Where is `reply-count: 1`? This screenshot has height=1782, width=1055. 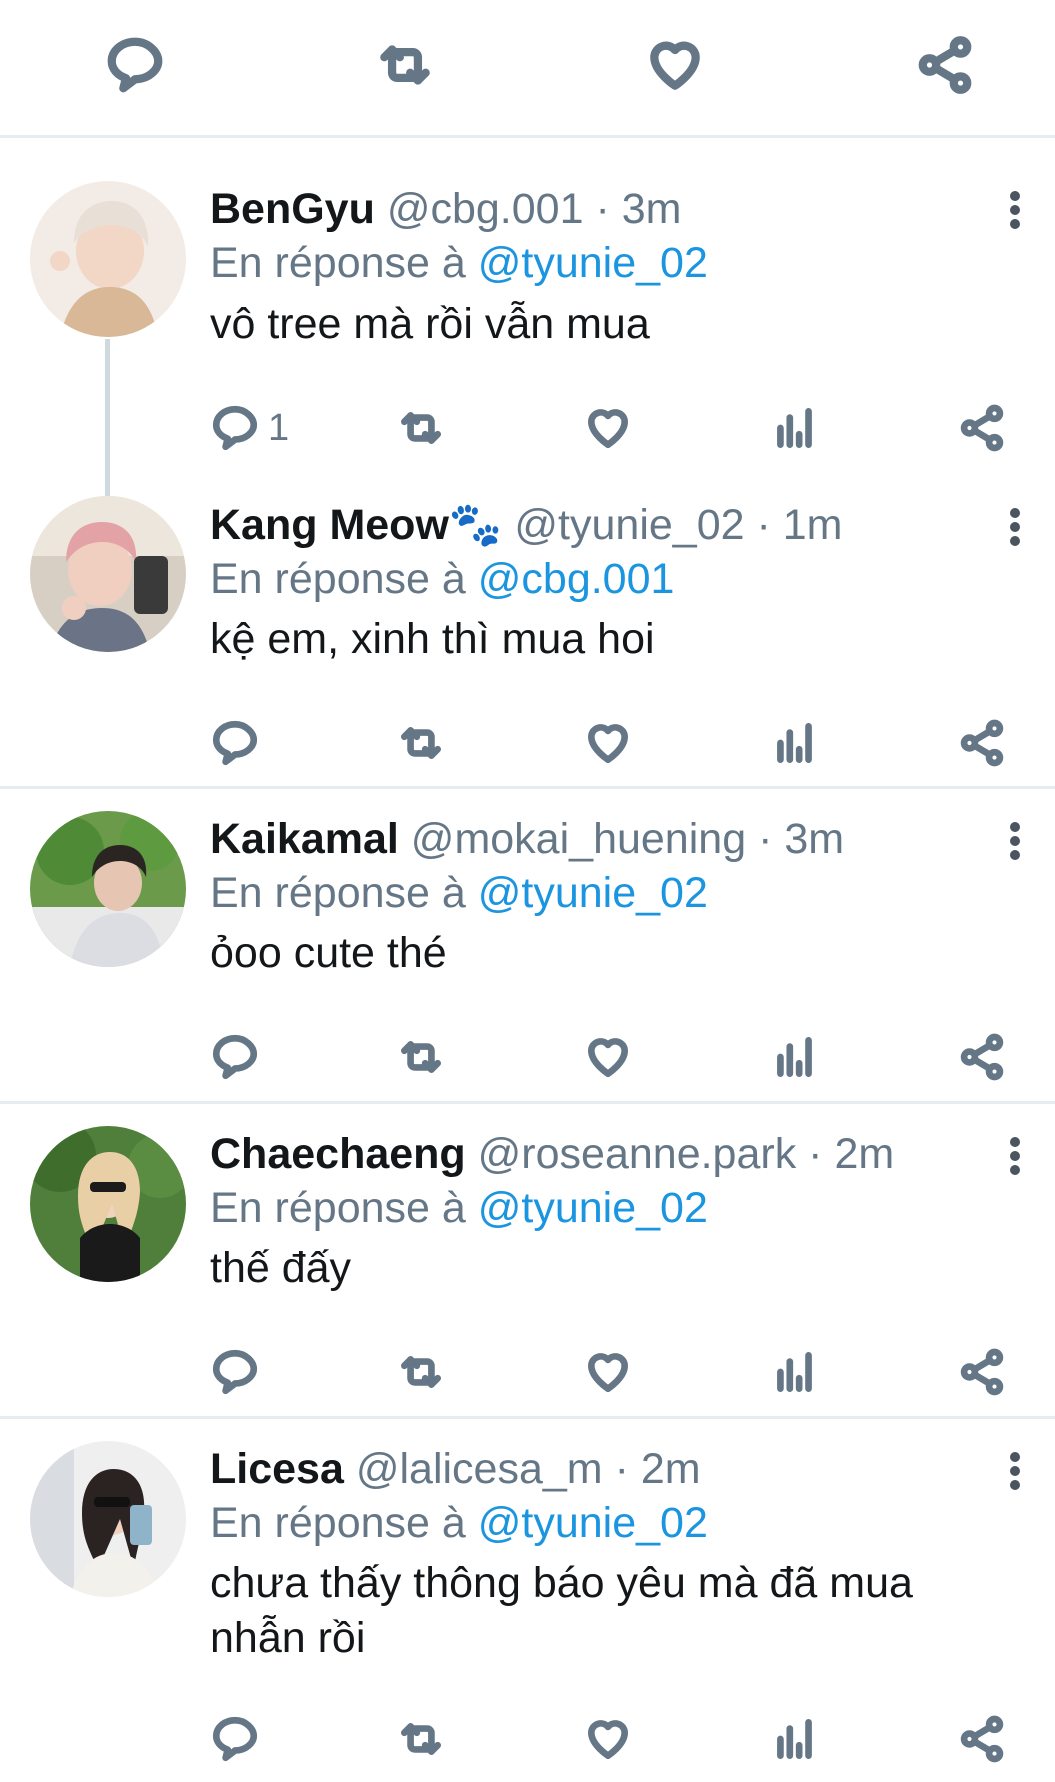 reply-count: 1 is located at coordinates (279, 427).